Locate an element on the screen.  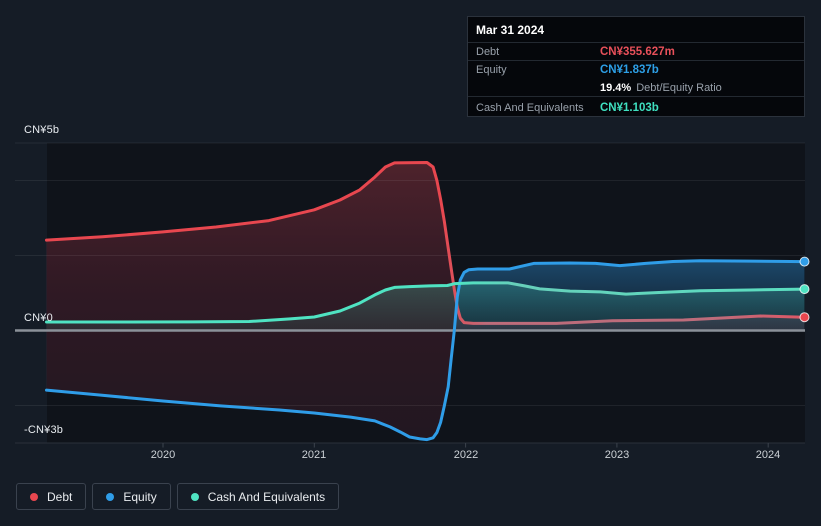
tooltip-debt-row: Debt CN¥355.627m is located at coordinates (636, 52).